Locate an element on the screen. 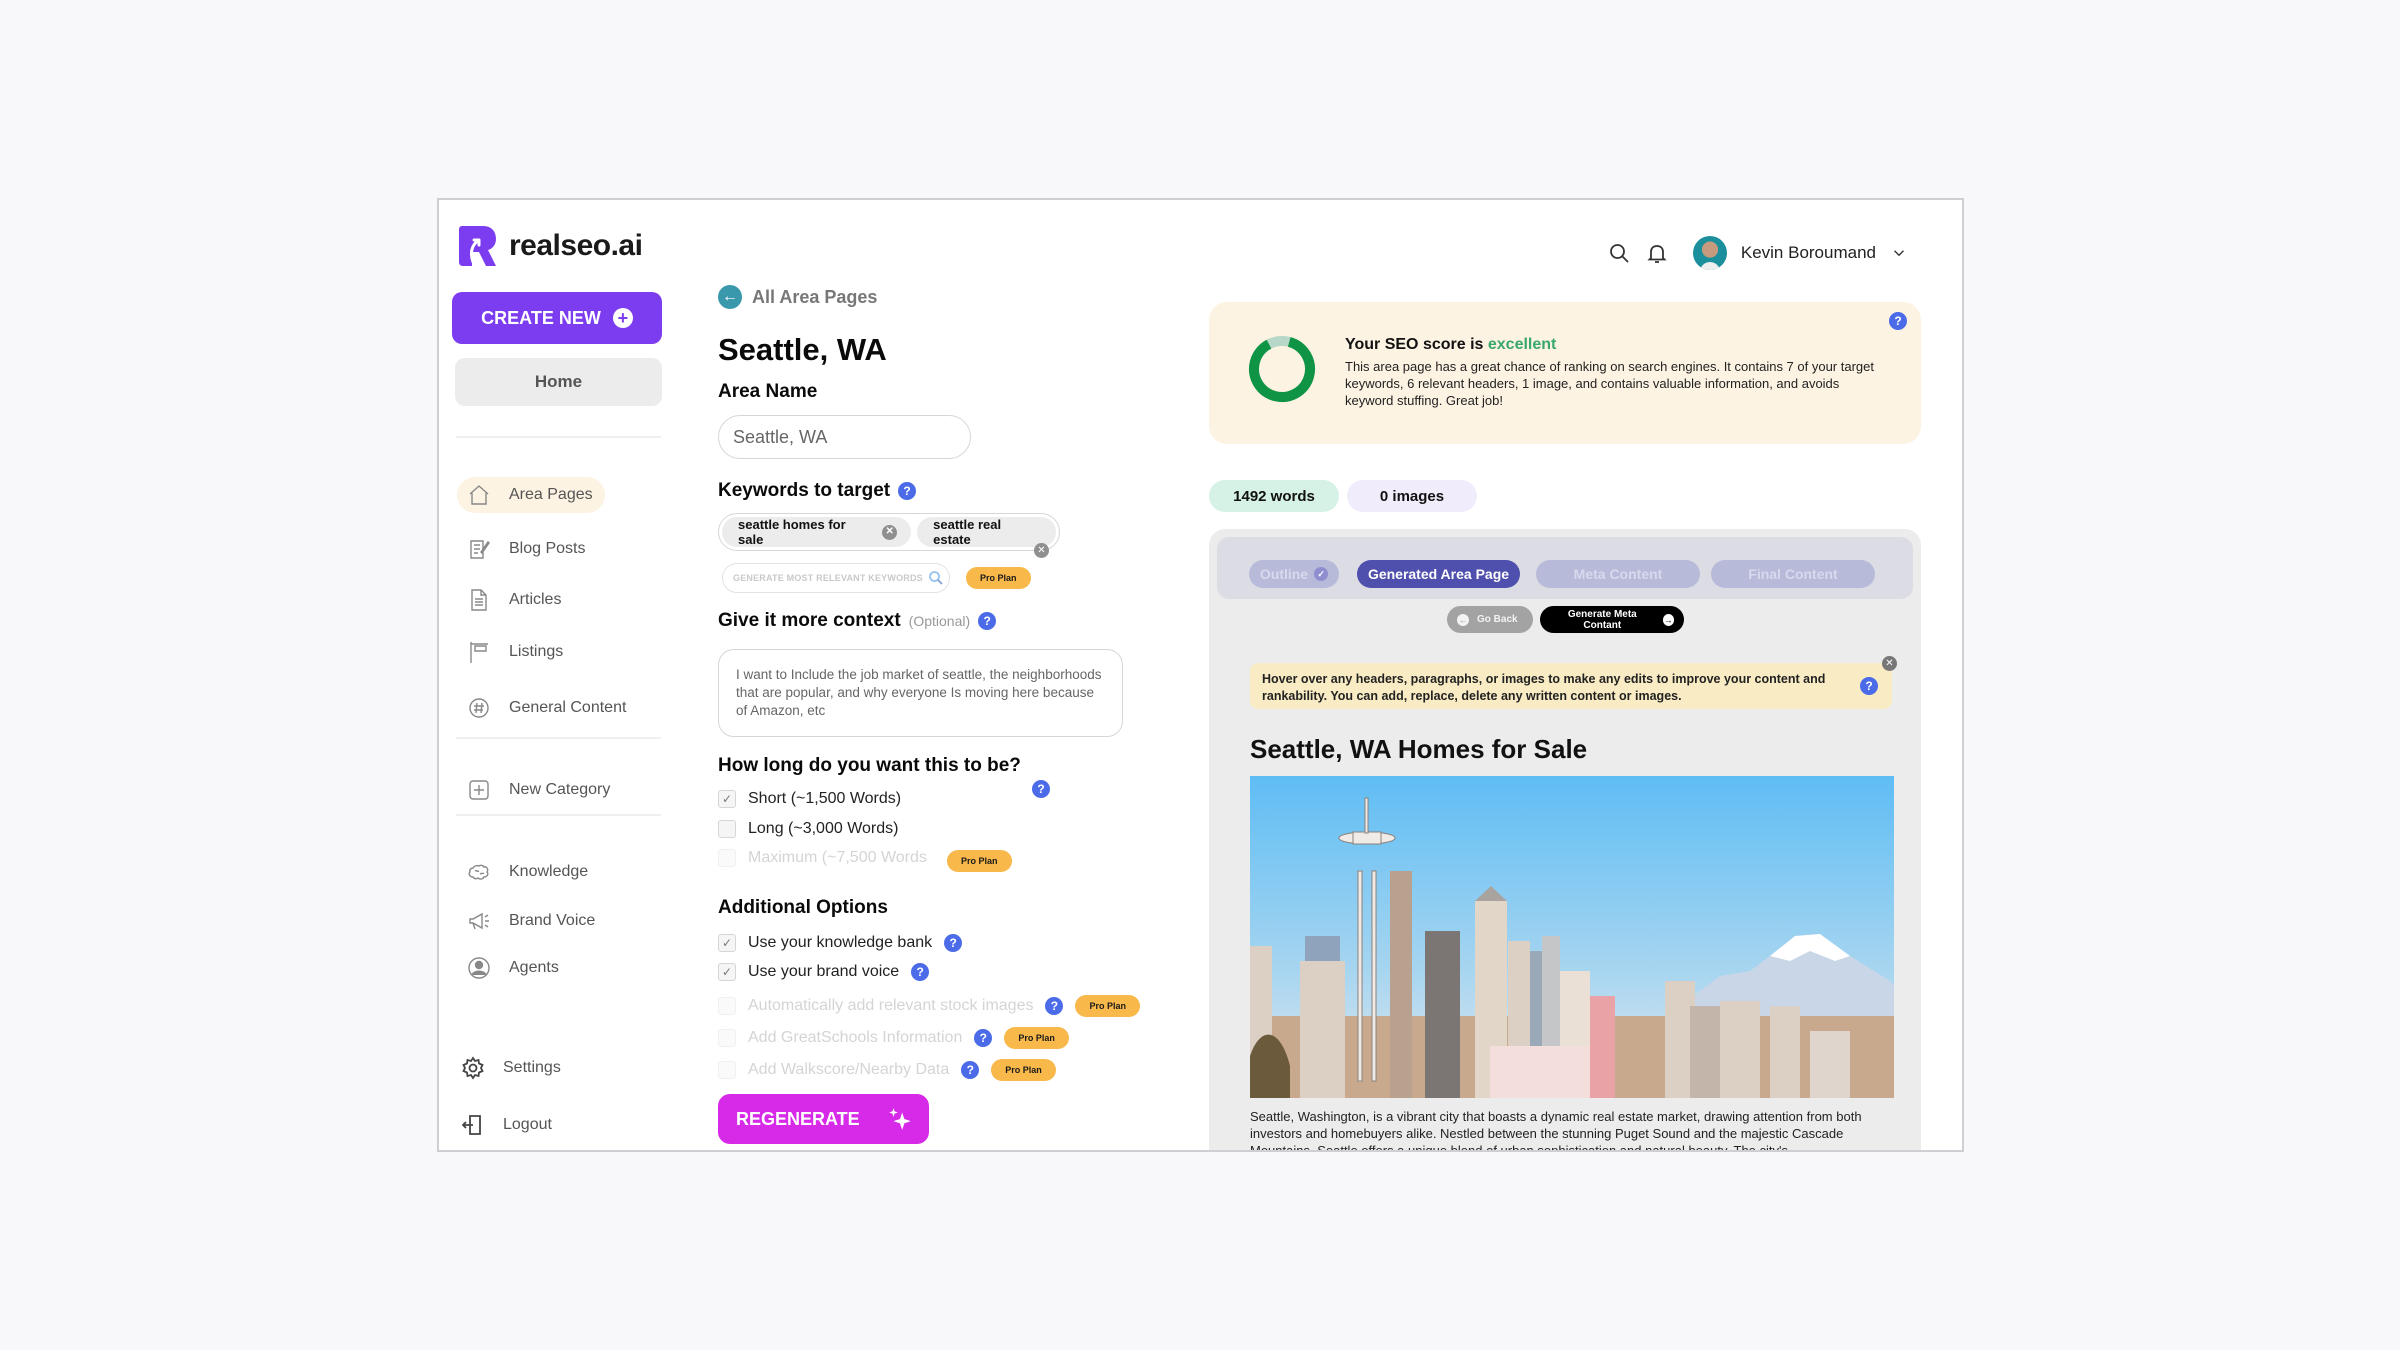  keyword-chip: seattle homes for sale ✕ is located at coordinates (817, 532).